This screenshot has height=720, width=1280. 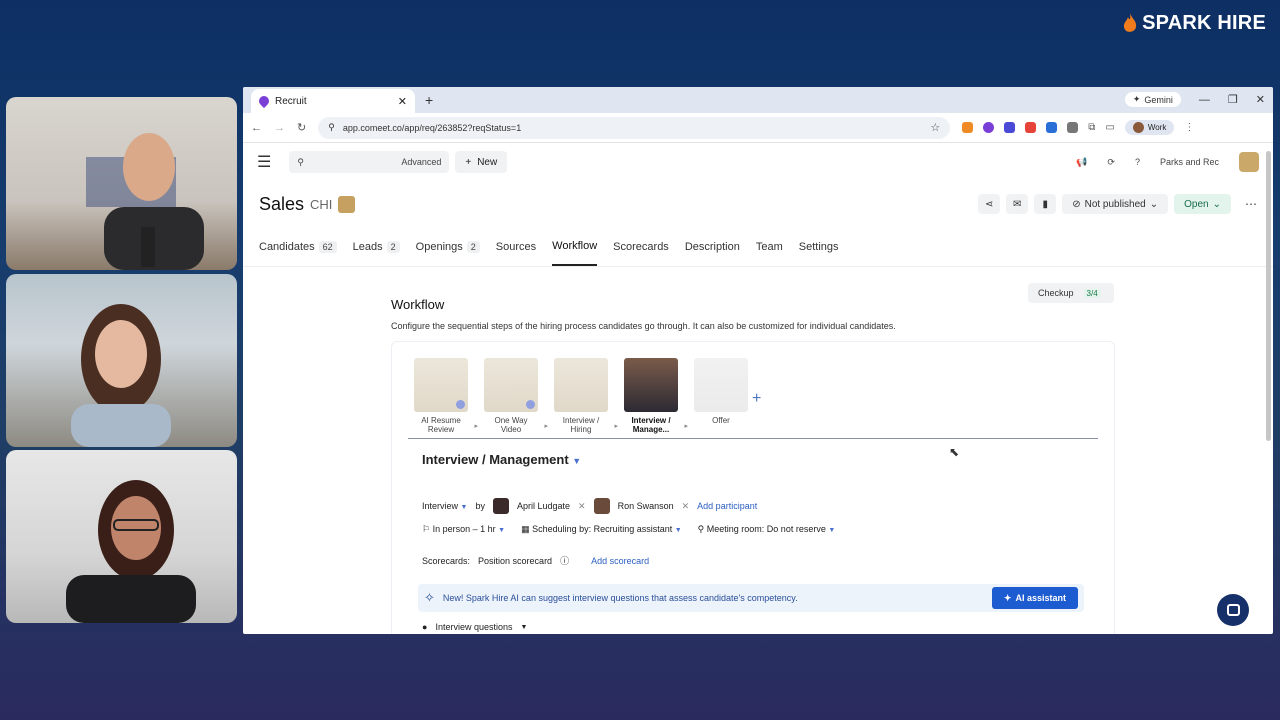 What do you see at coordinates (756, 399) in the screenshot?
I see `add-step-icon: +` at bounding box center [756, 399].